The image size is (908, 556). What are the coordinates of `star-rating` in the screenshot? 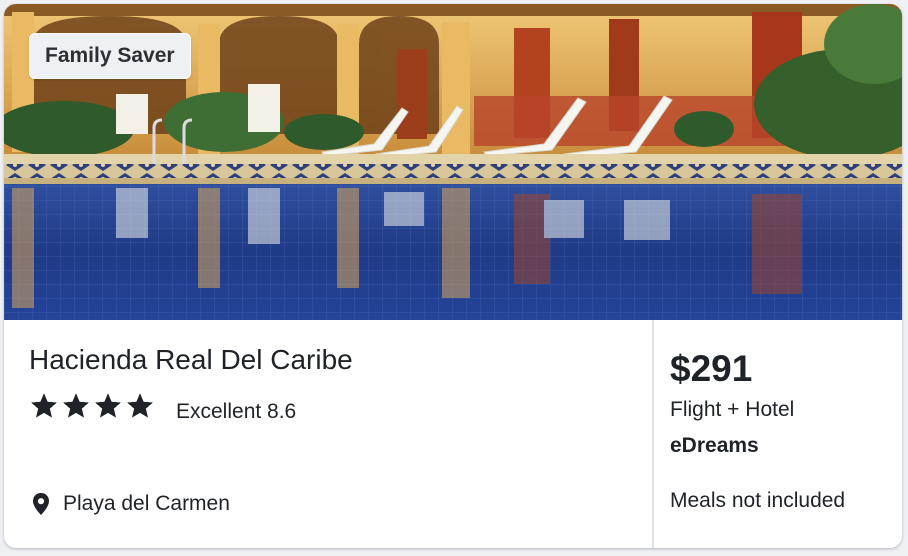 It's located at (92, 406).